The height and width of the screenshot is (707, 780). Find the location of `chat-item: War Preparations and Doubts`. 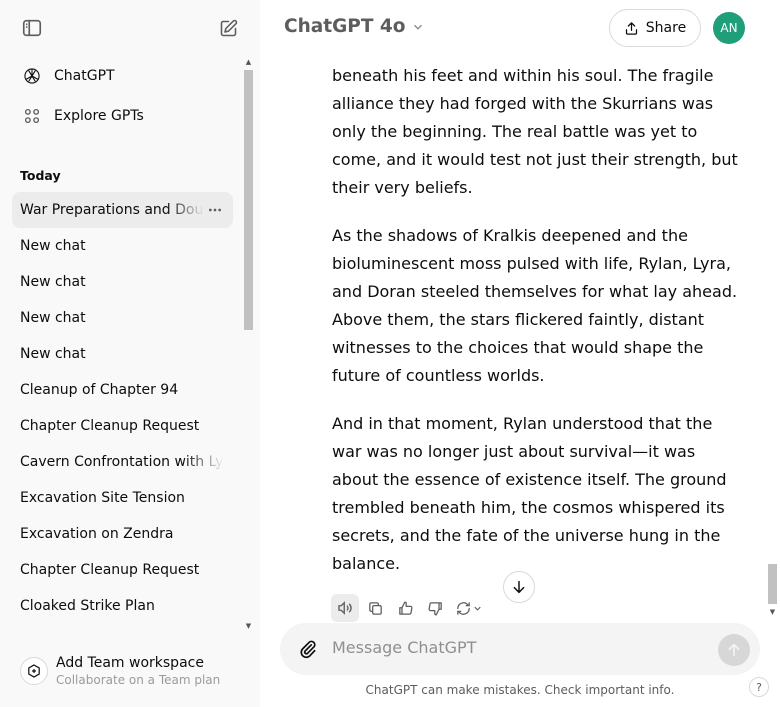

chat-item: War Preparations and Doubts is located at coordinates (122, 210).